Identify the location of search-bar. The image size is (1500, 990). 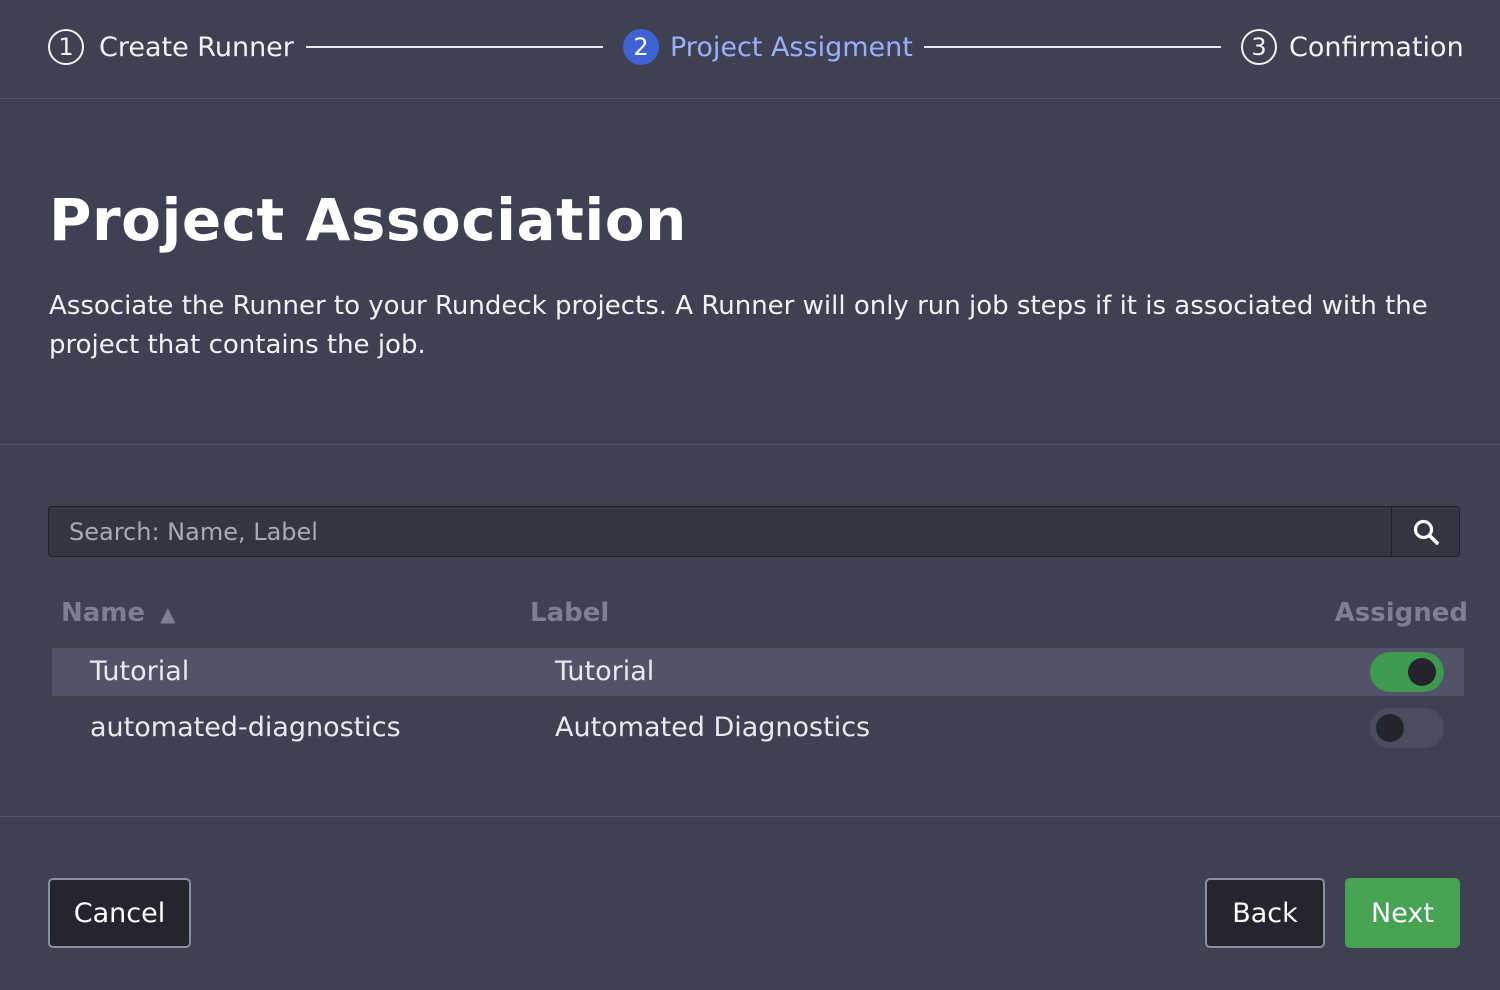
(754, 531).